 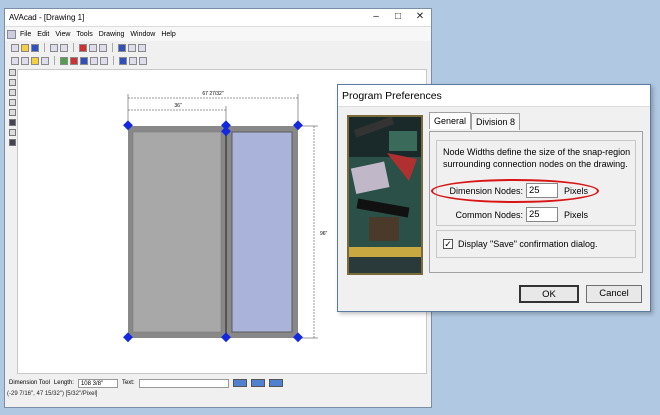 I want to click on length-label: Length:, so click(x=63, y=383).